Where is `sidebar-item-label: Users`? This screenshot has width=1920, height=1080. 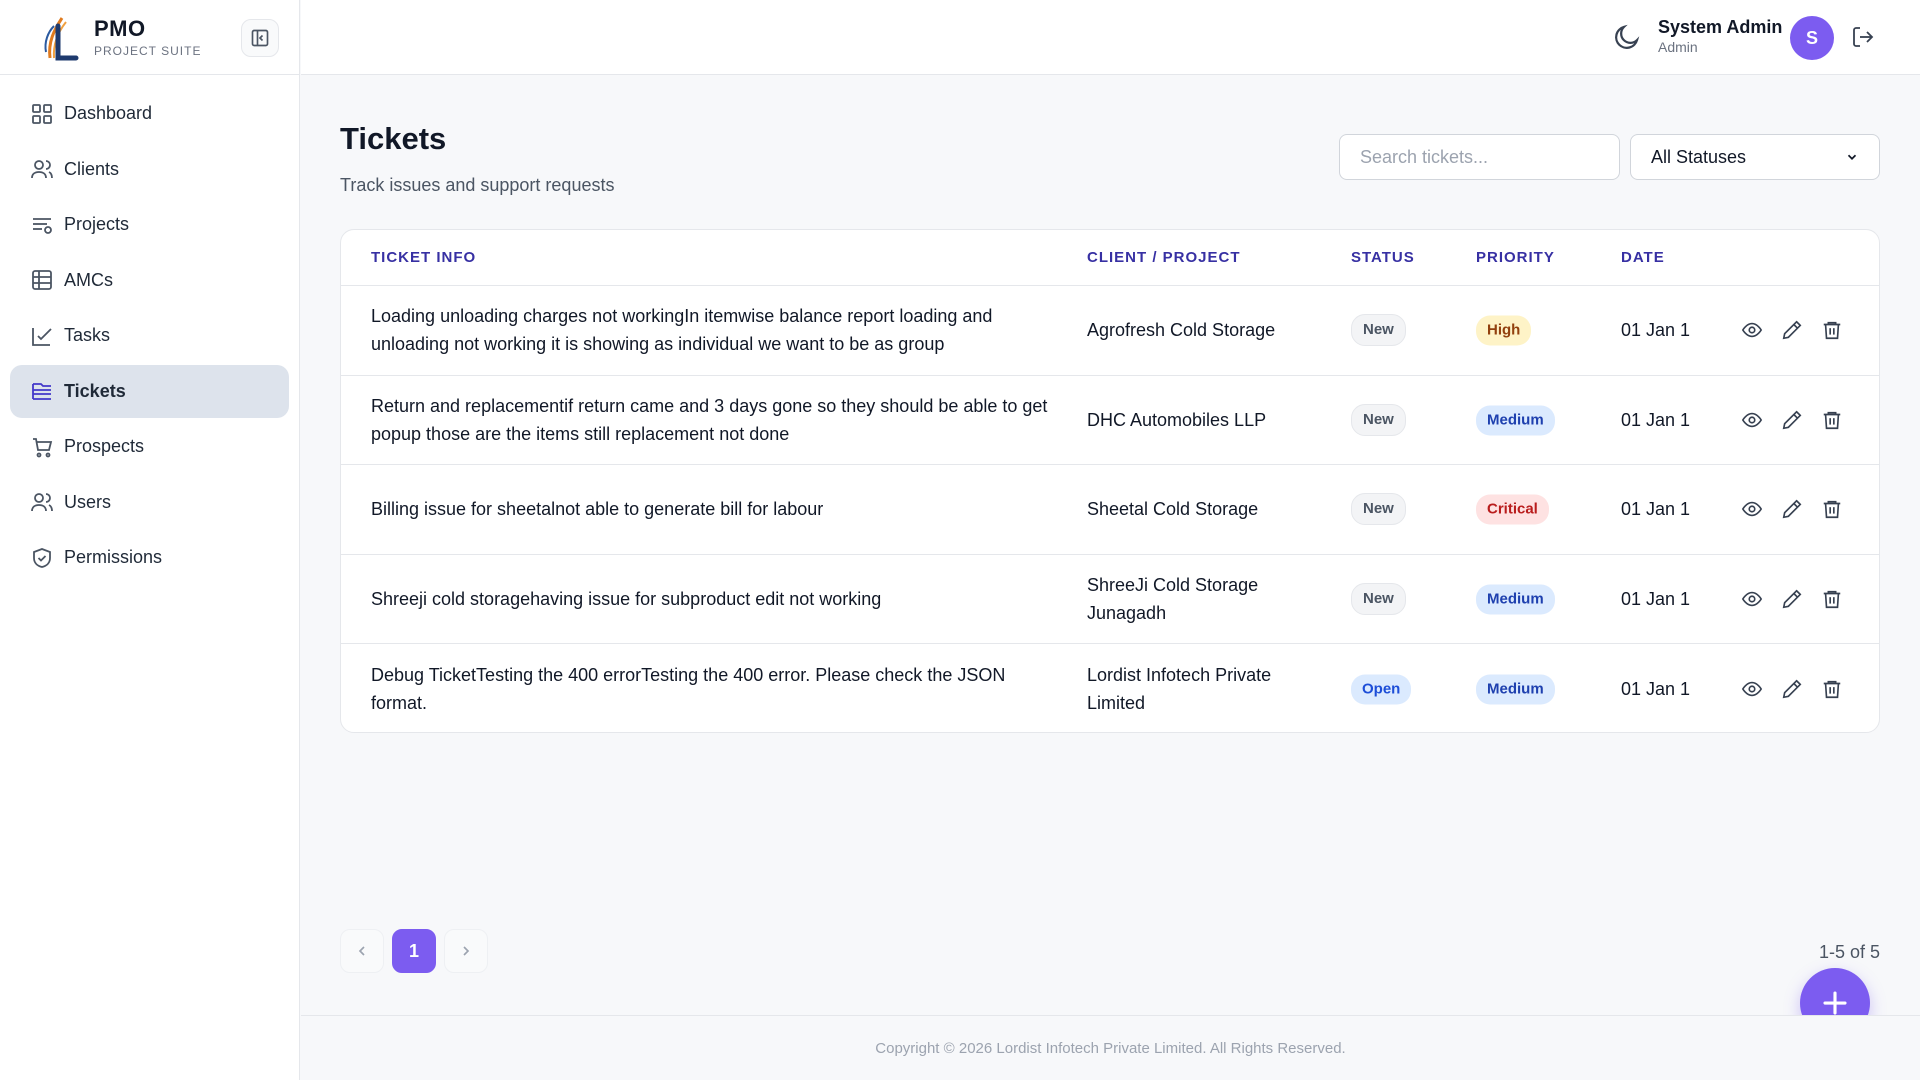 sidebar-item-label: Users is located at coordinates (88, 501).